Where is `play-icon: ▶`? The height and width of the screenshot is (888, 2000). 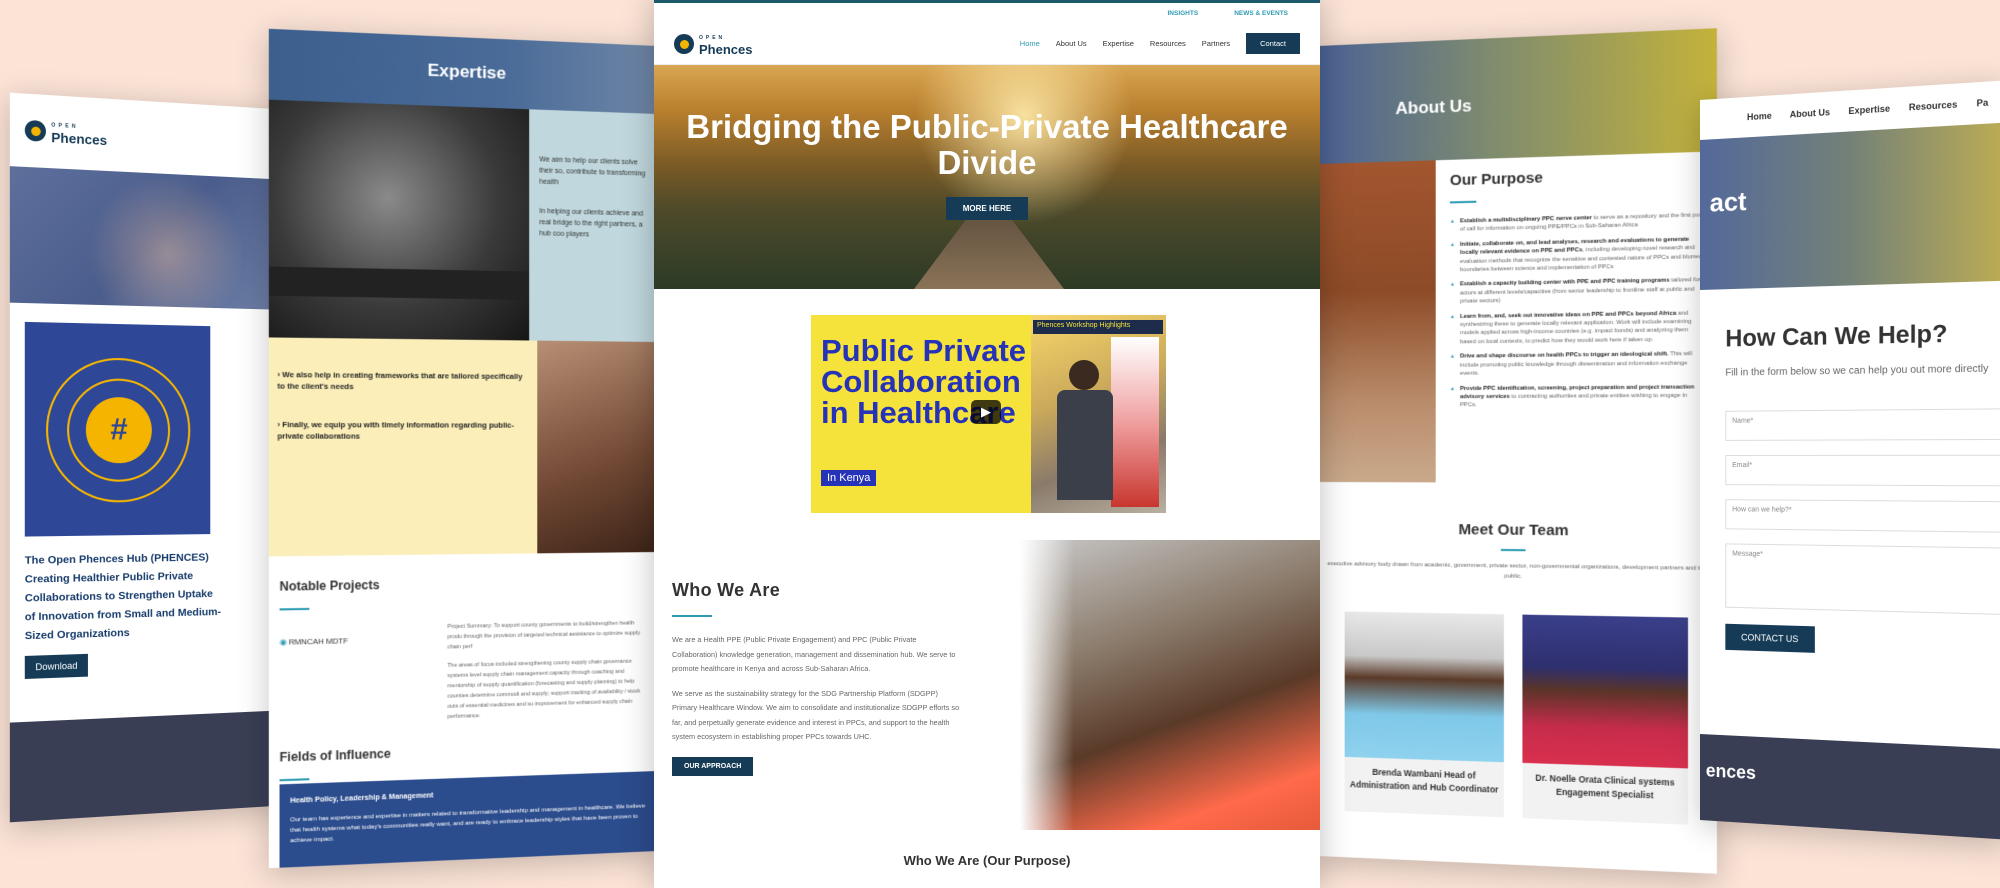 play-icon: ▶ is located at coordinates (986, 412).